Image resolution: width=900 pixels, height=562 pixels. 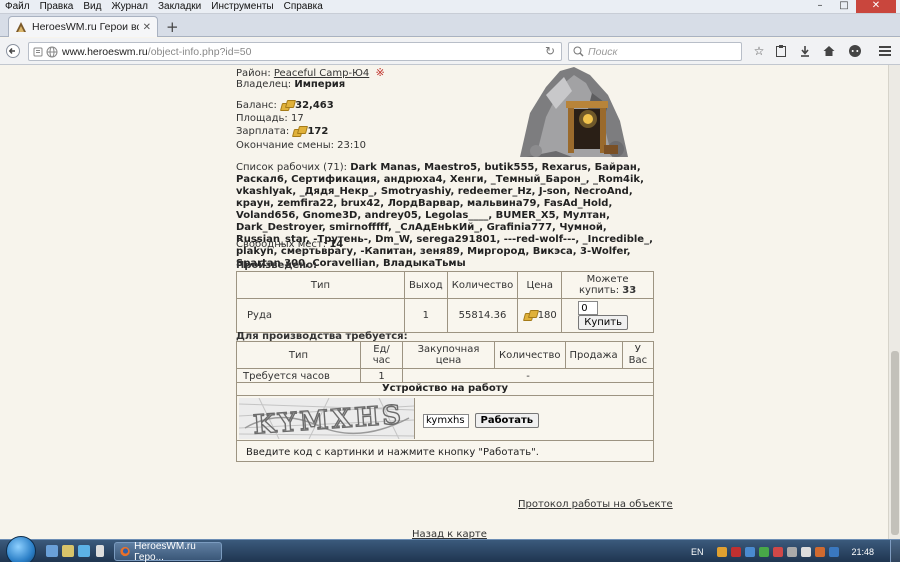 What do you see at coordinates (129, 6) in the screenshot?
I see `menu-history: Журнал` at bounding box center [129, 6].